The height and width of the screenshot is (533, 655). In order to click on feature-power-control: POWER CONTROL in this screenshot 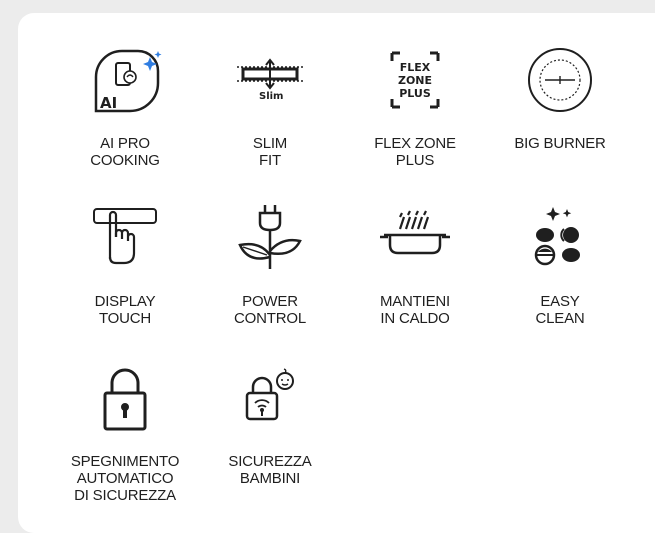, I will do `click(270, 265)`.